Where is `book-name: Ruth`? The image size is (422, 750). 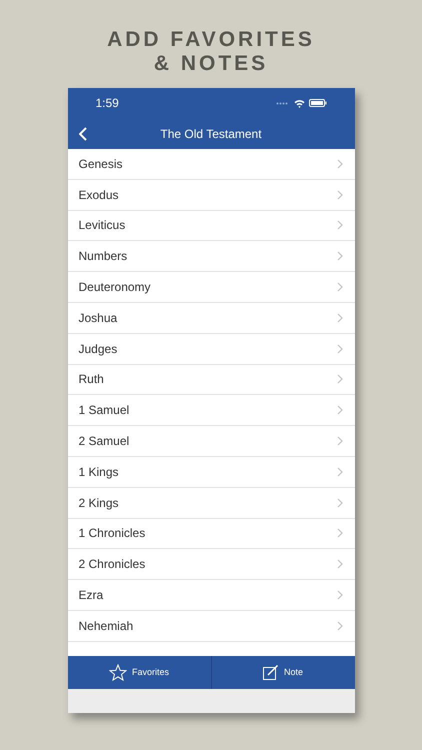
book-name: Ruth is located at coordinates (91, 379).